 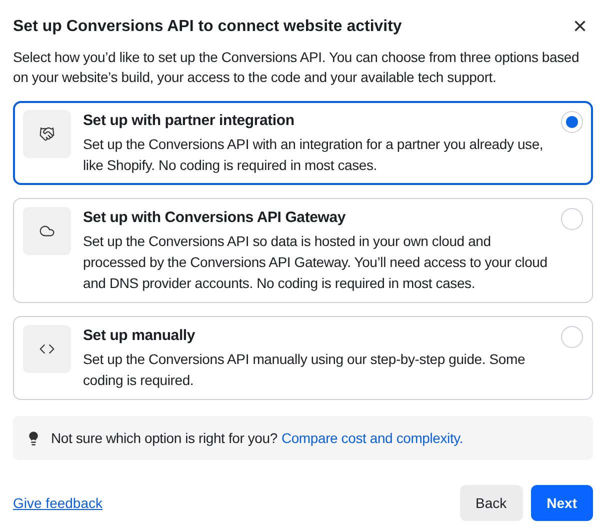 What do you see at coordinates (296, 67) in the screenshot?
I see `intro-text: Select how you’d like to set up the Conversions API. You can choose from three options based on your website’s build, your access to the code and your available tech support.` at bounding box center [296, 67].